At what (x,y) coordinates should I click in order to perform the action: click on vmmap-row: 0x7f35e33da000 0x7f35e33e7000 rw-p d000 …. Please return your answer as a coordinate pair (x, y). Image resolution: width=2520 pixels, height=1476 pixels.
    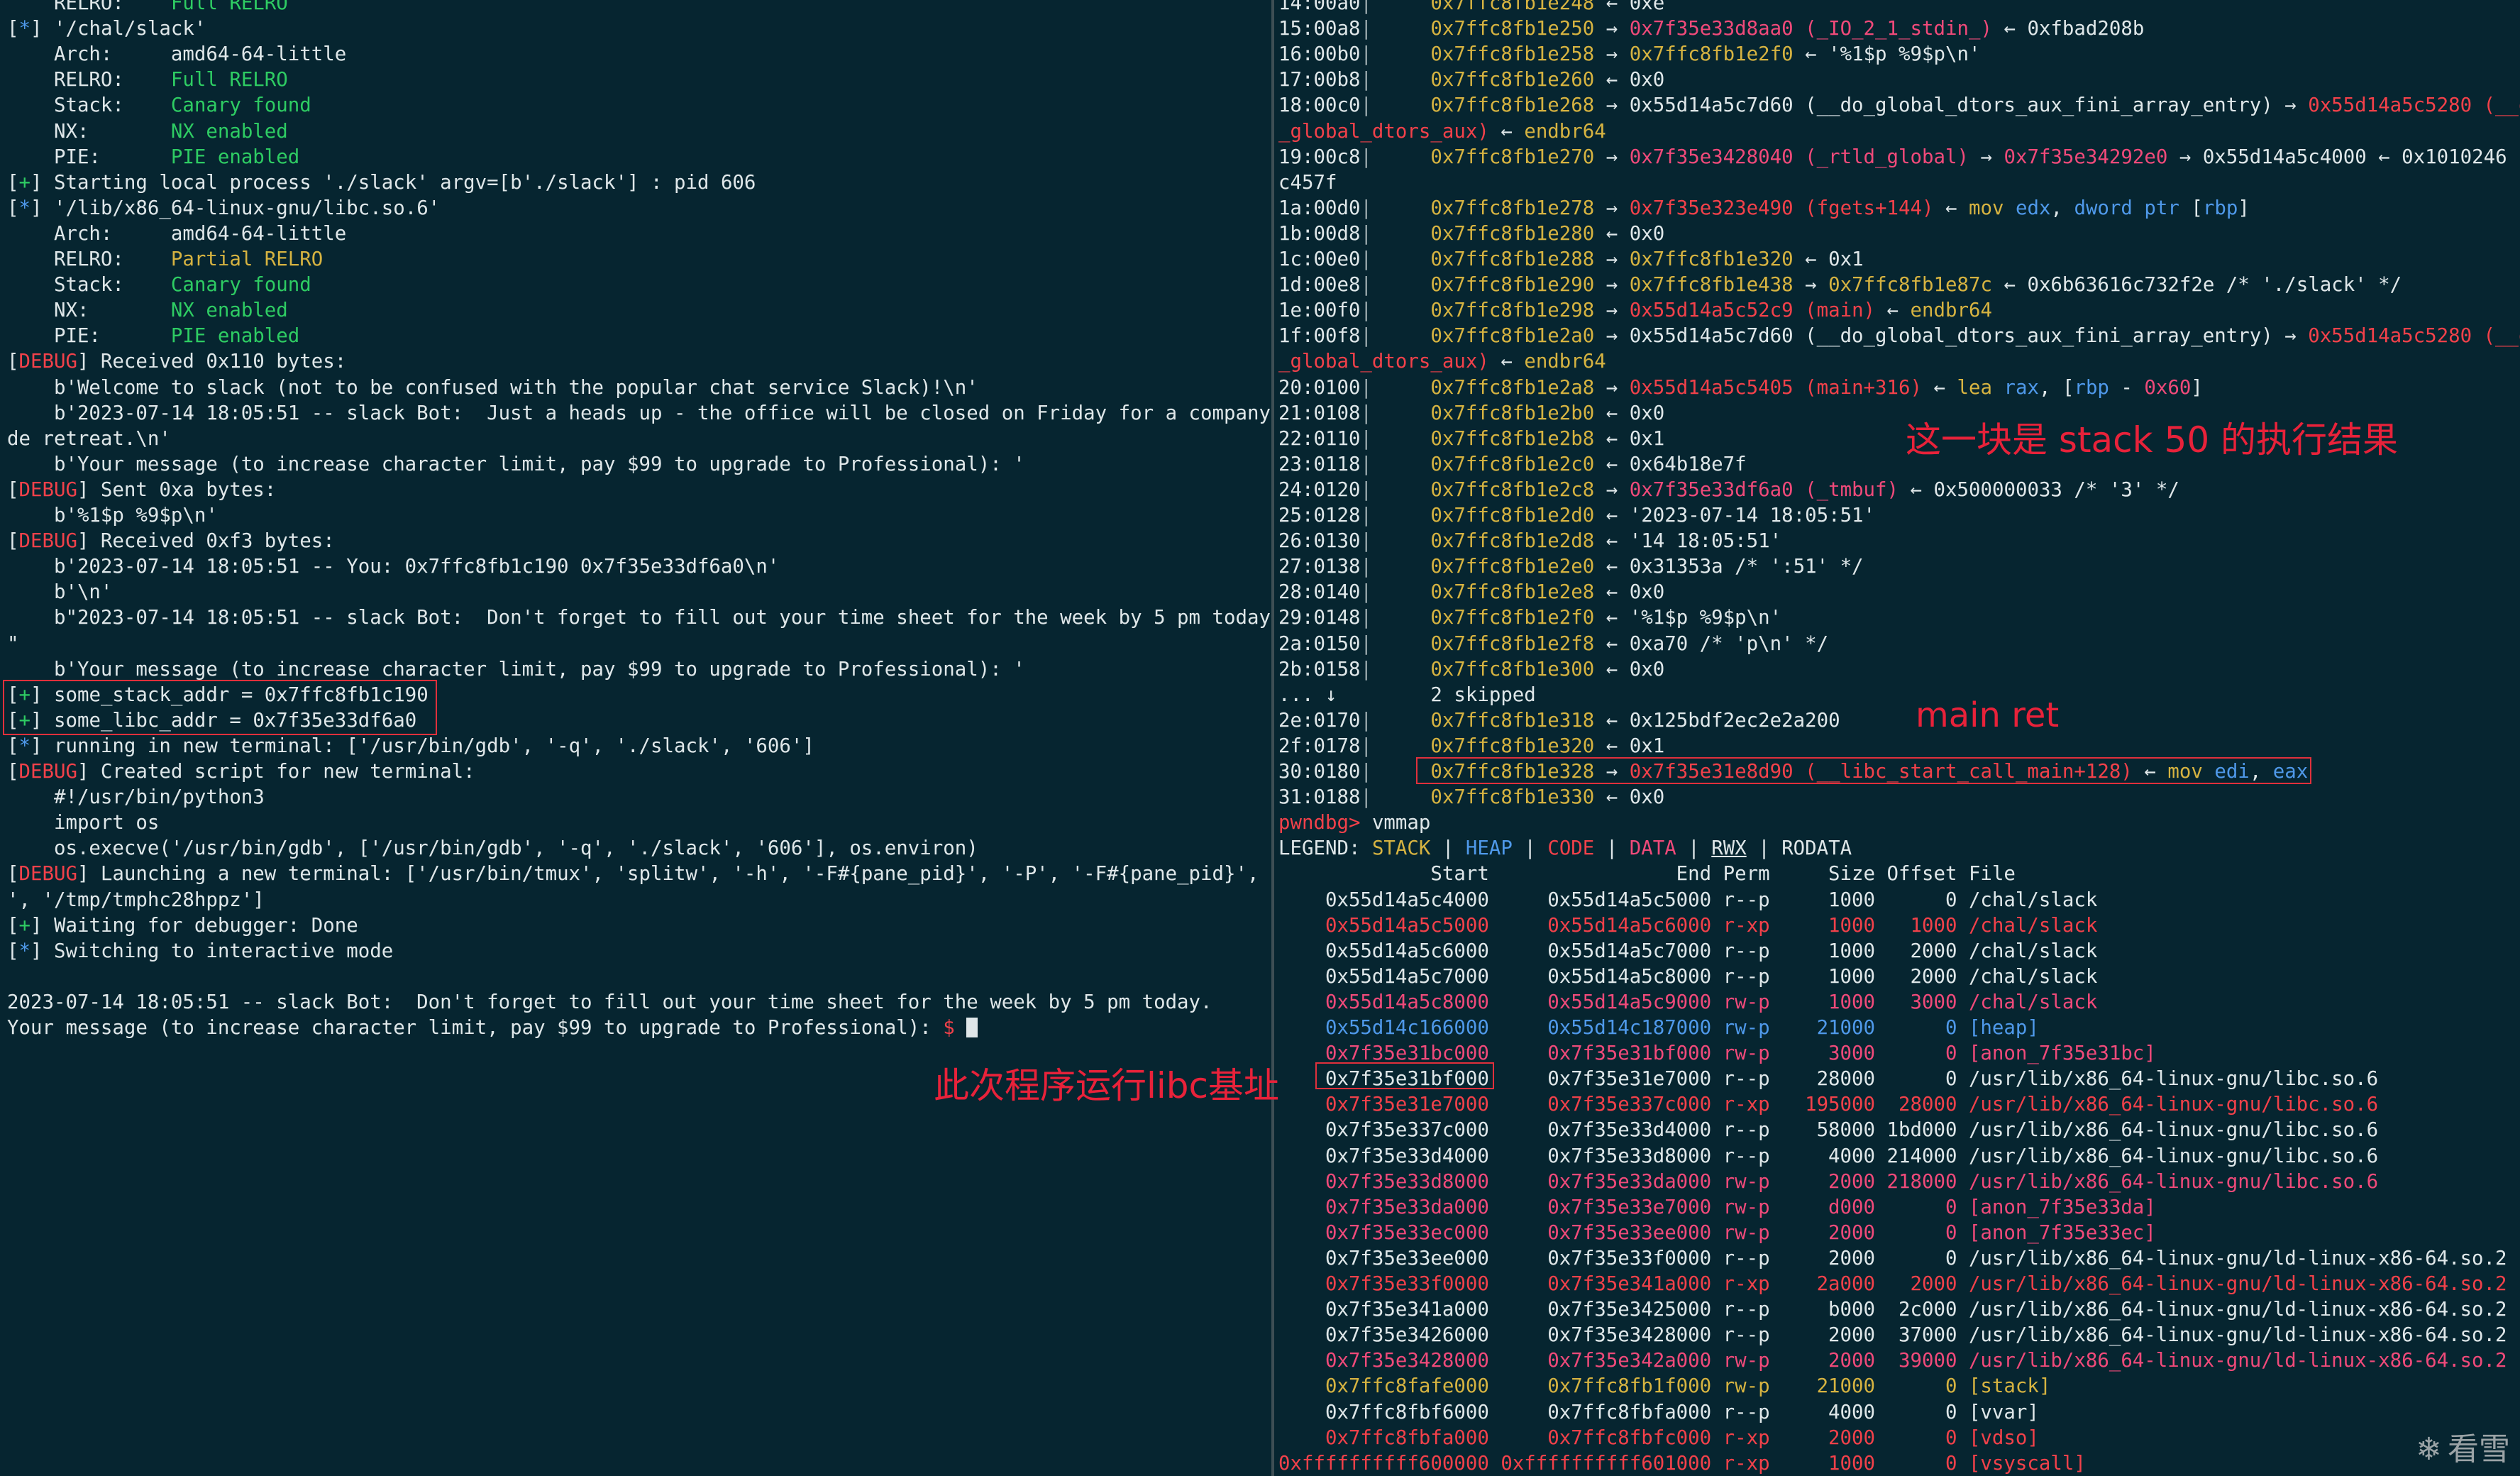
    Looking at the image, I should click on (1717, 1207).